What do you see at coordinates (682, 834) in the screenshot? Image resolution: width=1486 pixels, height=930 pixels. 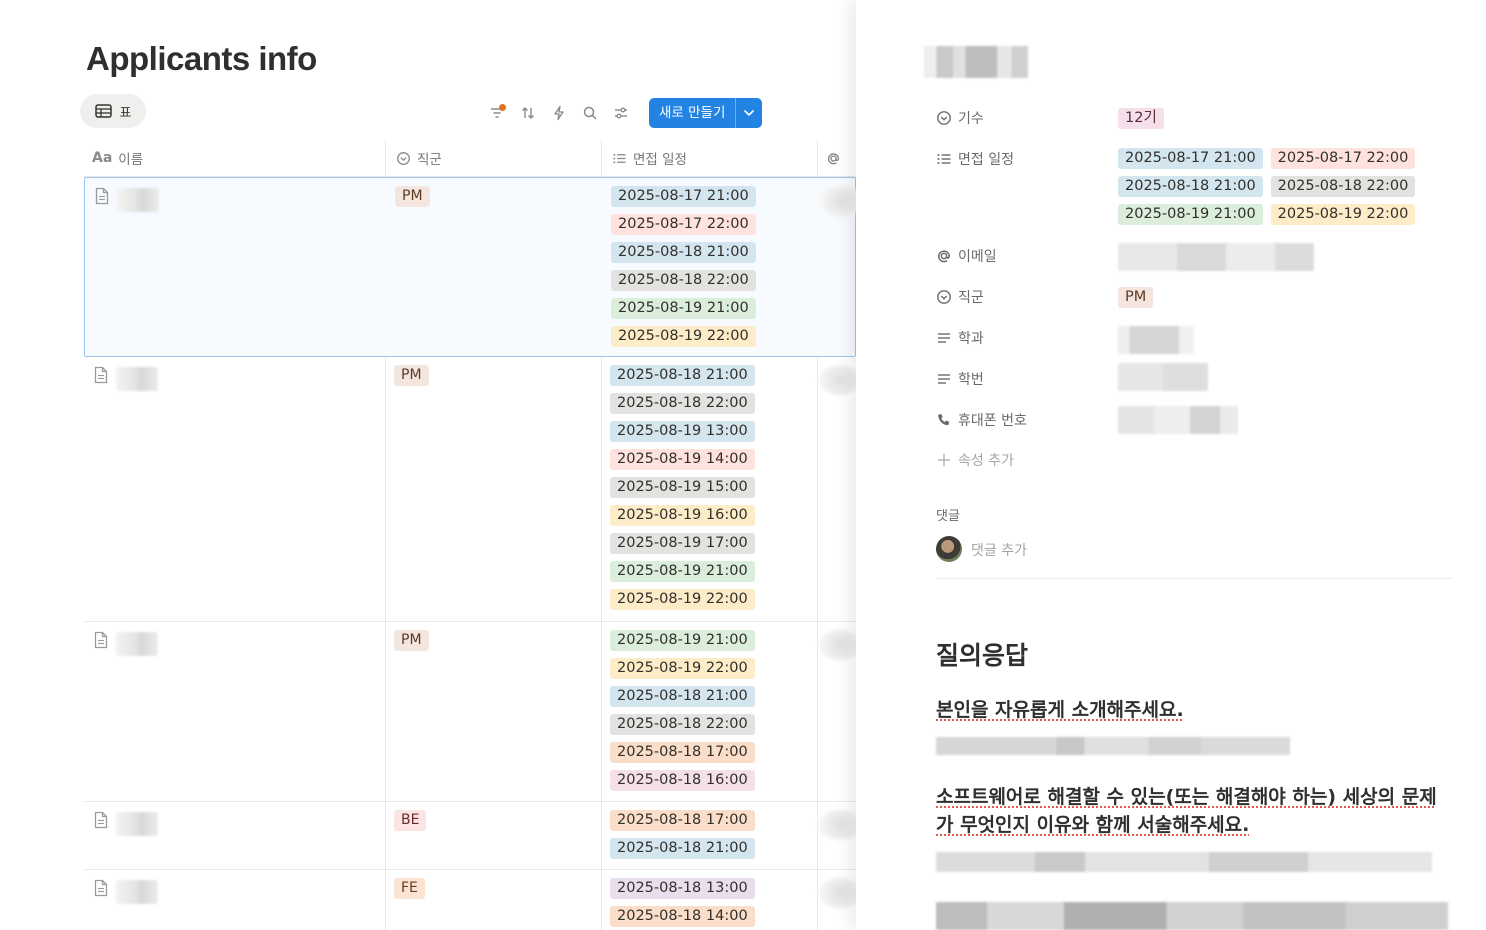 I see `schedule-tags: 2025-08-18 17:00 2025-08-18 21:00` at bounding box center [682, 834].